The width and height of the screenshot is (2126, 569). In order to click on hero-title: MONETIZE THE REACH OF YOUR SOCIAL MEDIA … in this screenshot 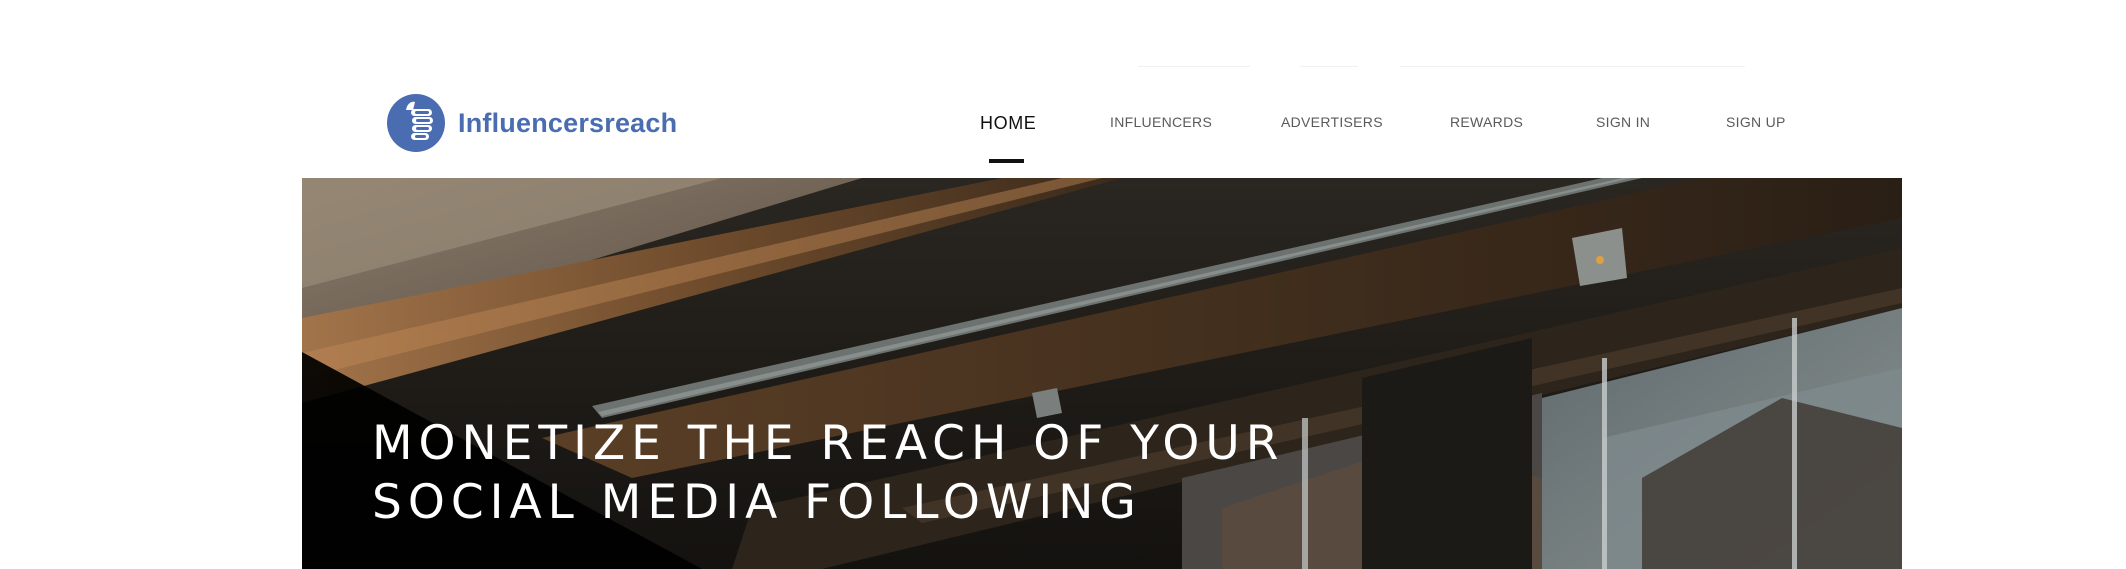, I will do `click(828, 473)`.